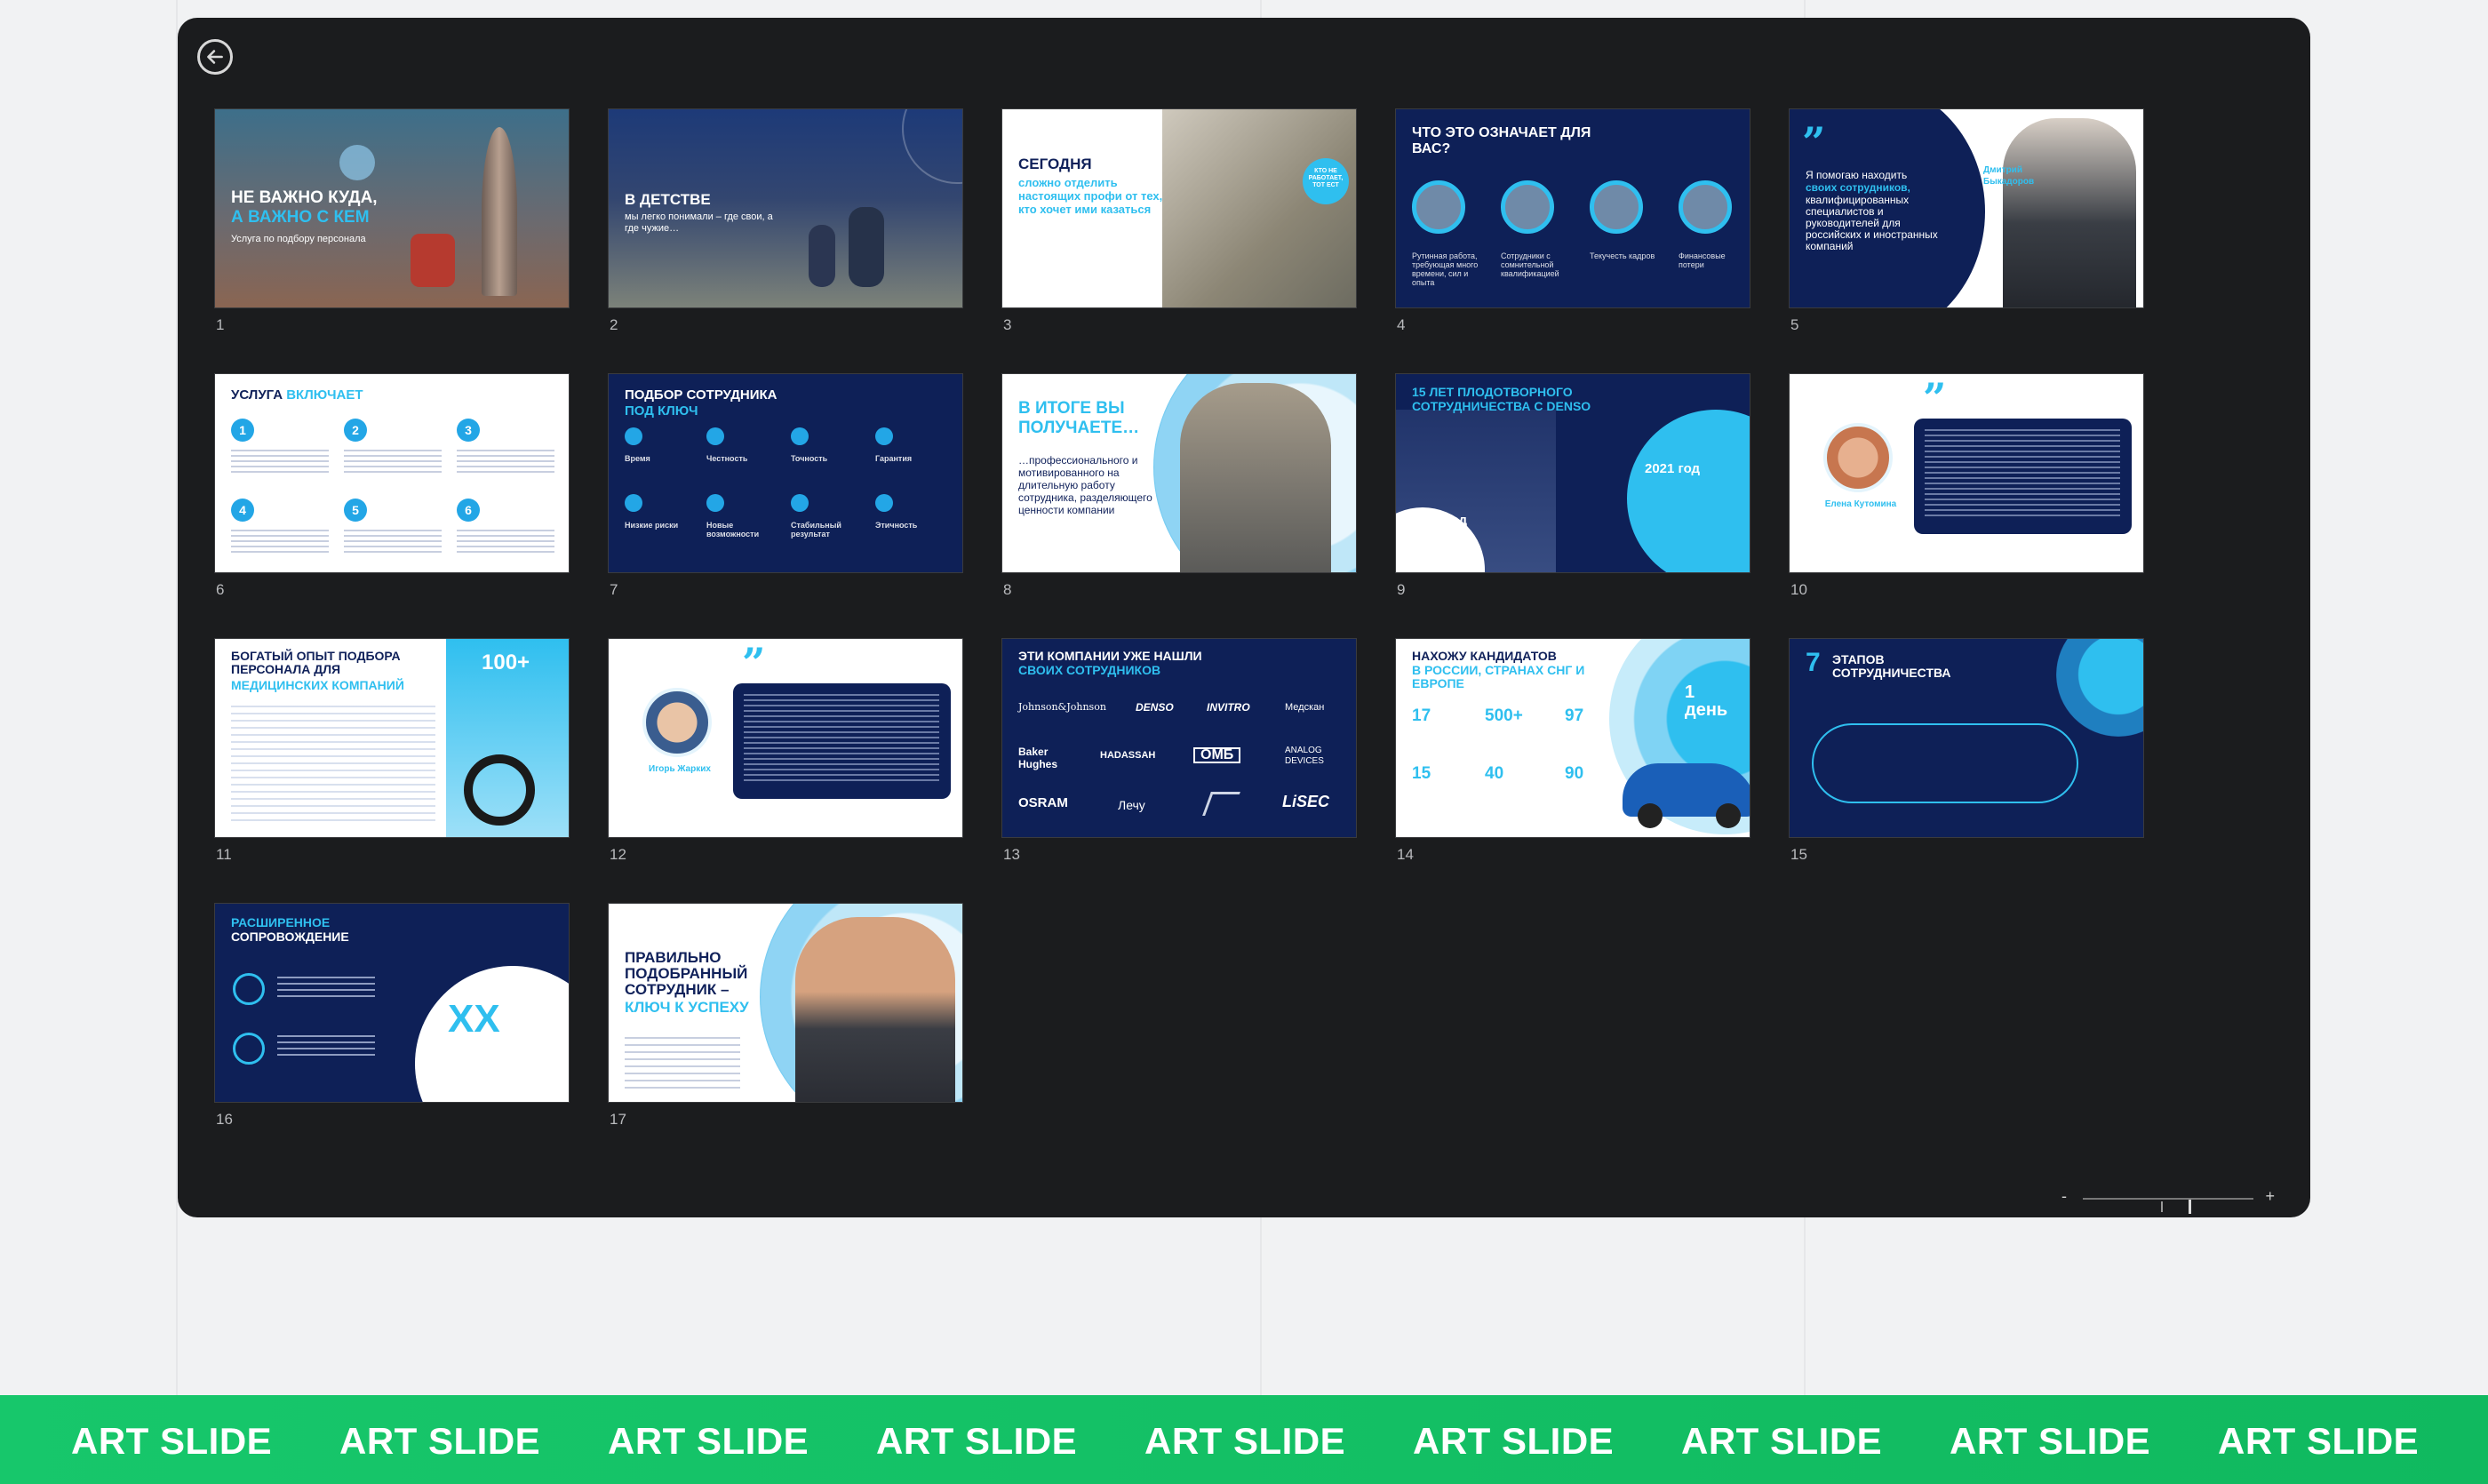 The height and width of the screenshot is (1484, 2488). What do you see at coordinates (338, 395) in the screenshot?
I see `slide-title: УСЛУГА ВКЛЮЧАЕТ` at bounding box center [338, 395].